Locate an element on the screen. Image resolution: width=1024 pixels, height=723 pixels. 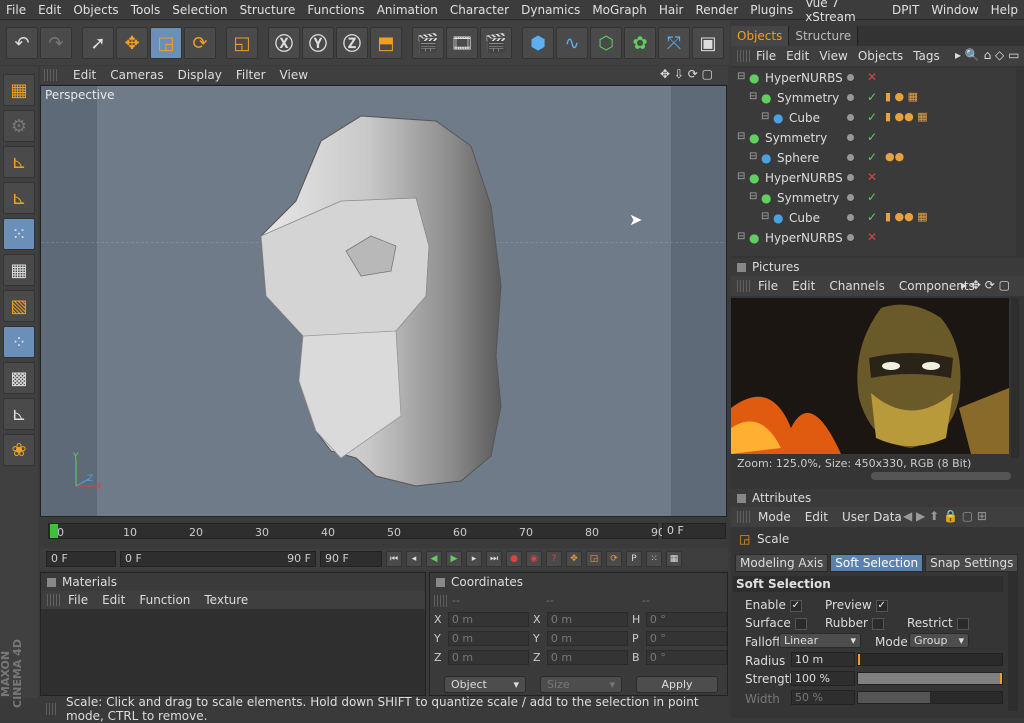
undo-icon: ↶ is located at coordinates (22, 43).